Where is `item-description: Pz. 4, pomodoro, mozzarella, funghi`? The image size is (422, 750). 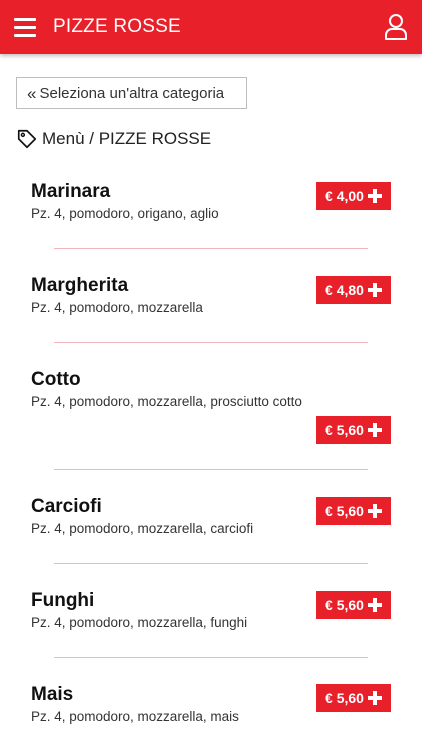
item-description: Pz. 4, pomodoro, mozzarella, funghi is located at coordinates (139, 622).